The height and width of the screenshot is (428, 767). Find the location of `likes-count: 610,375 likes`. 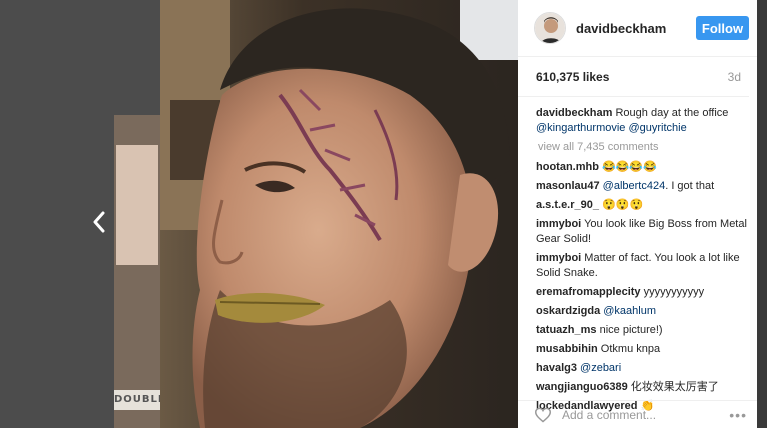

likes-count: 610,375 likes is located at coordinates (572, 77).